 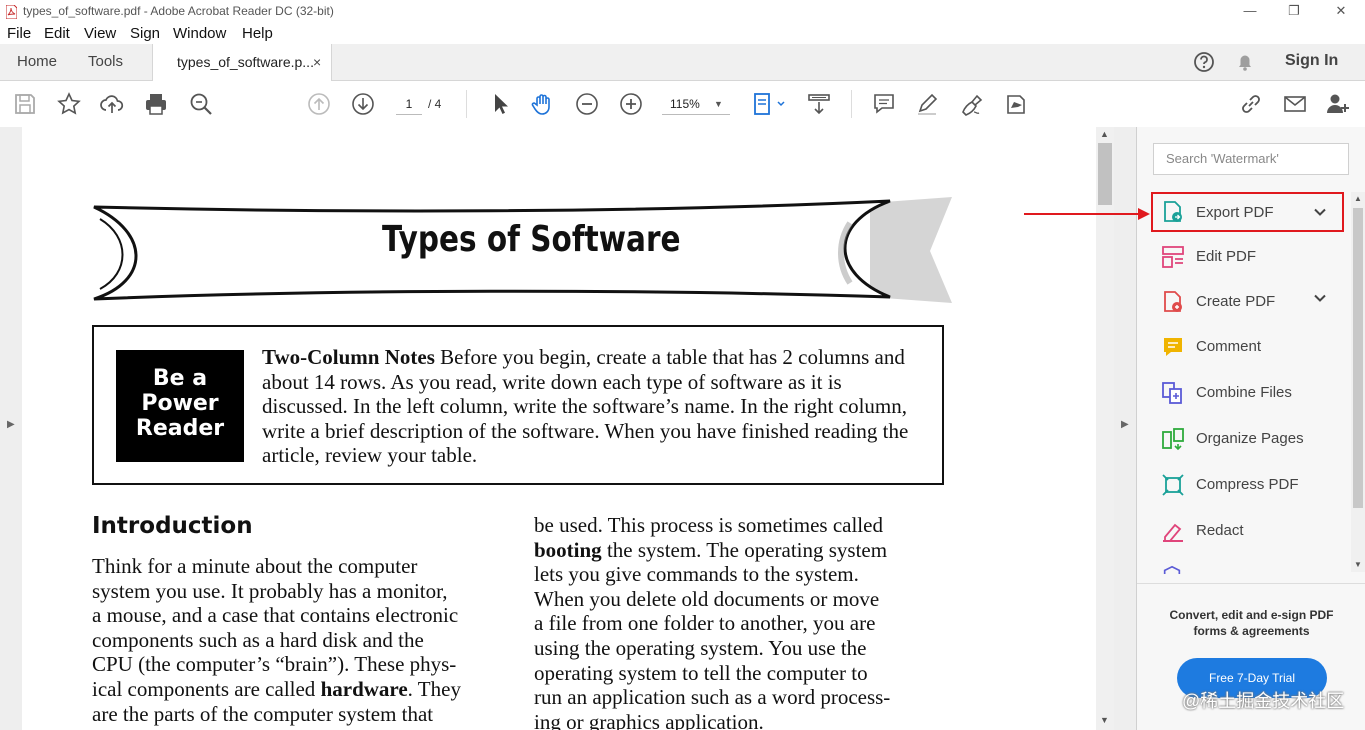 I want to click on add-user-icon, so click(x=1338, y=104).